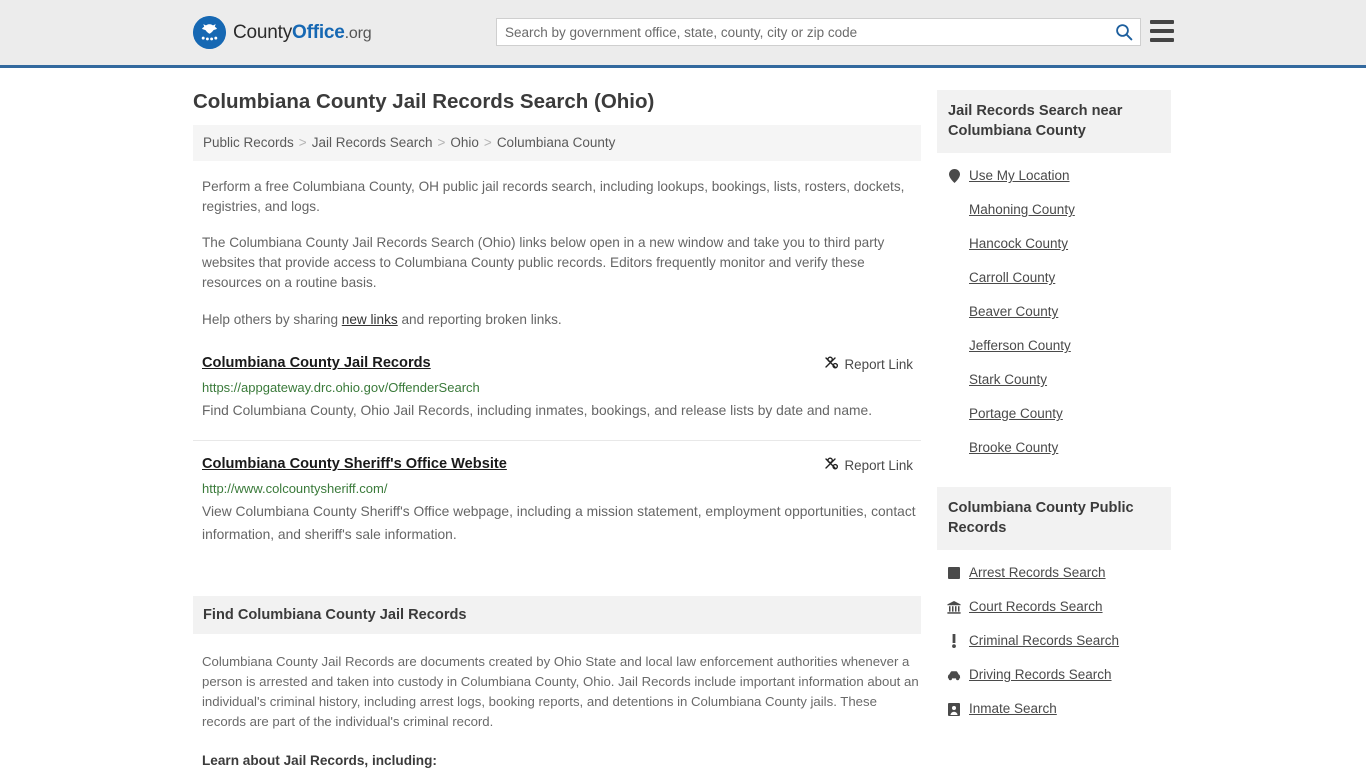 Image resolution: width=1366 pixels, height=768 pixels. I want to click on inmate-icon, so click(954, 709).